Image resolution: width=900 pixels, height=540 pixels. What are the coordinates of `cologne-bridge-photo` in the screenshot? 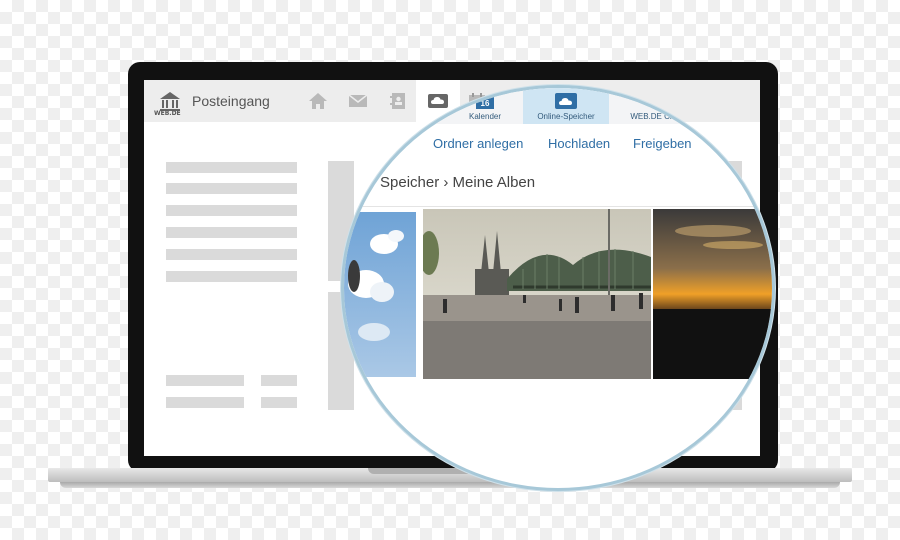 It's located at (537, 294).